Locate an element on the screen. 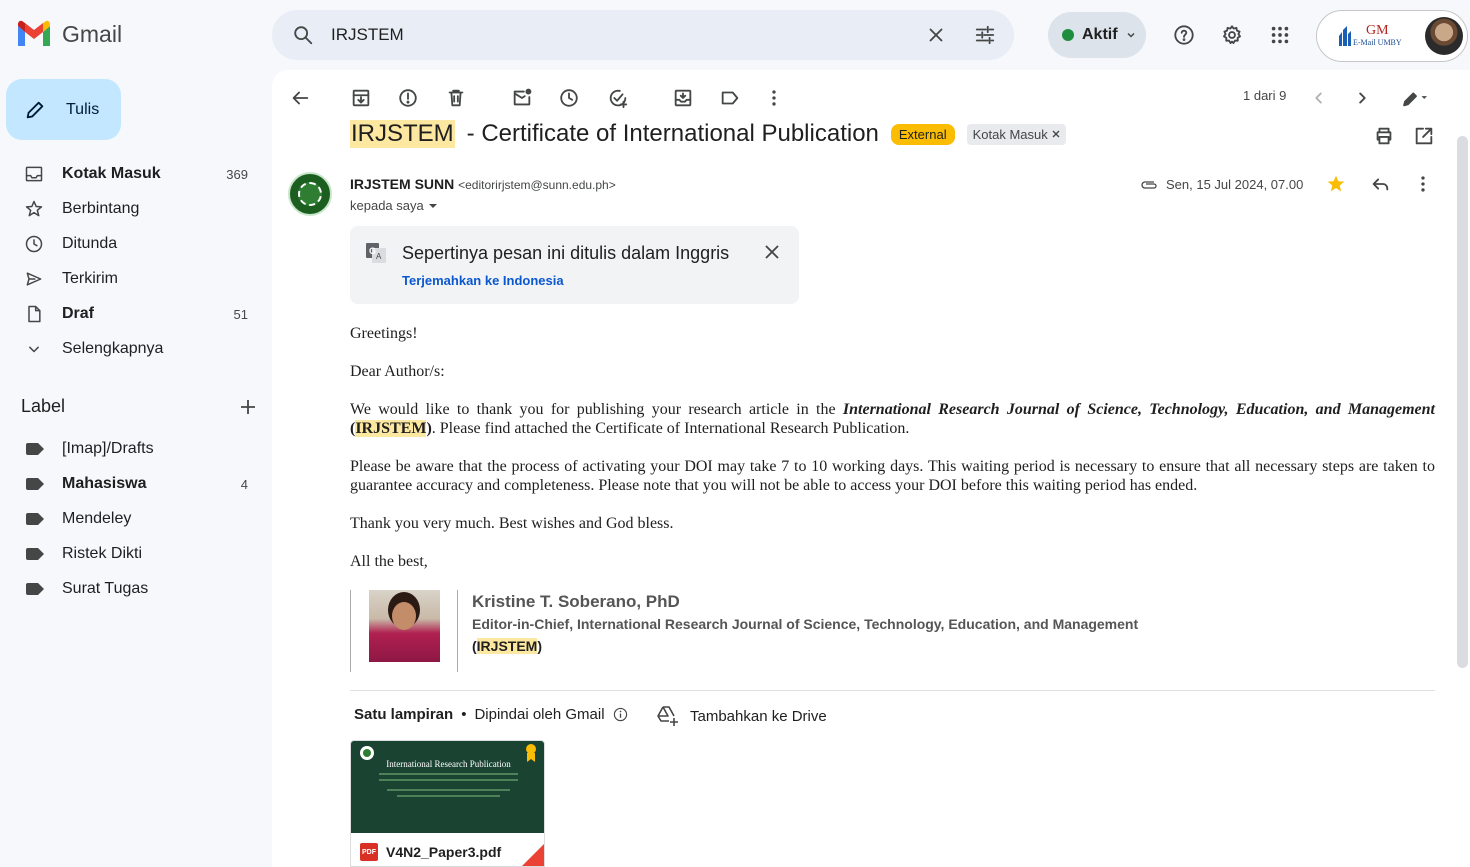 The width and height of the screenshot is (1470, 867). search-input is located at coordinates (611, 35).